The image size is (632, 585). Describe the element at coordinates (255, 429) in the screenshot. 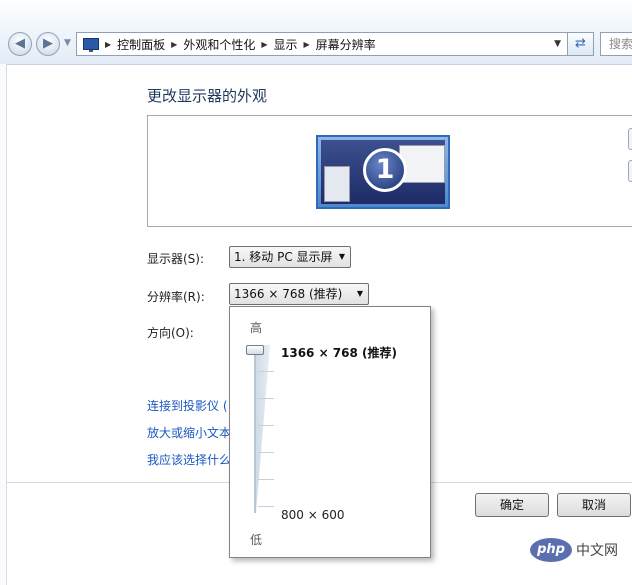

I see `resolution-slider-track` at that location.